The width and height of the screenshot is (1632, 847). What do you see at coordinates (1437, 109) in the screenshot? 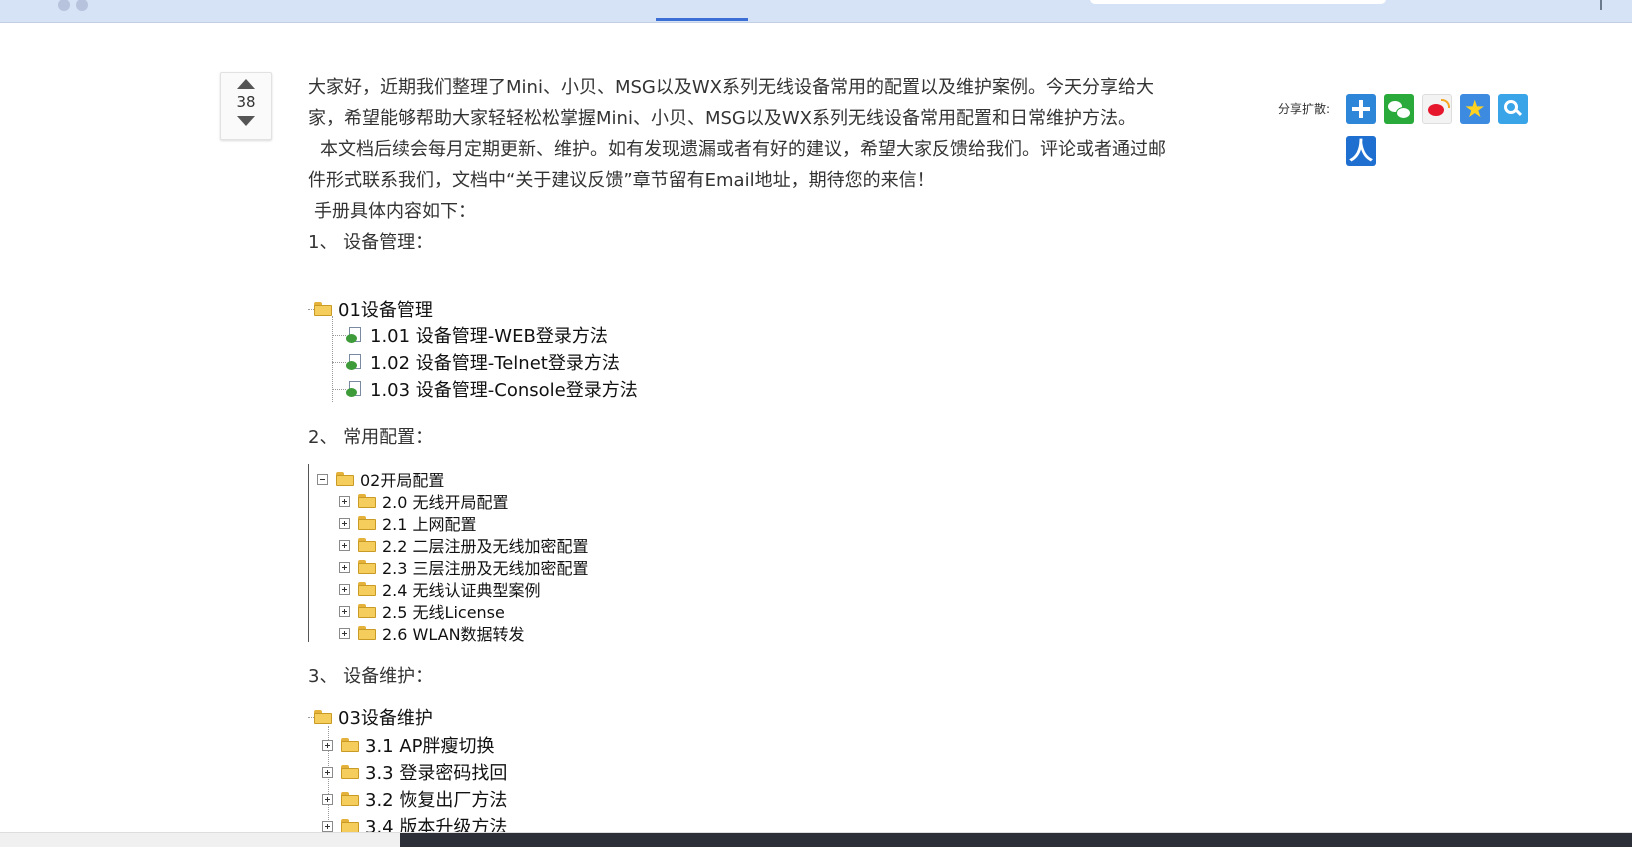
I see `weibo-icon` at bounding box center [1437, 109].